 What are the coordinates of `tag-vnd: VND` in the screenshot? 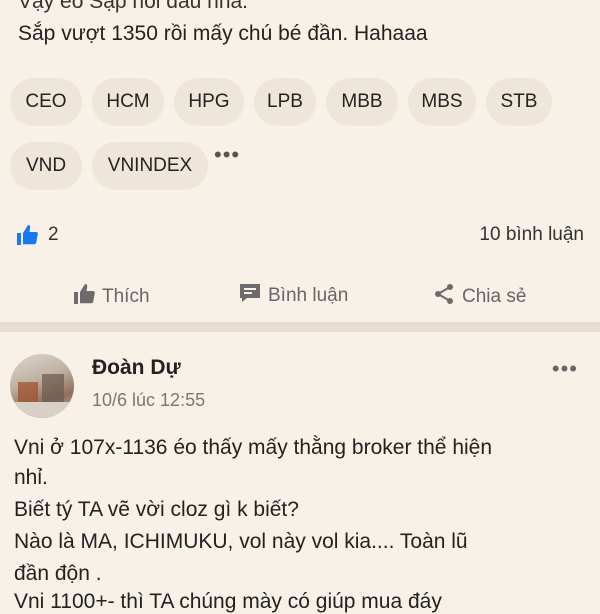 It's located at (46, 166).